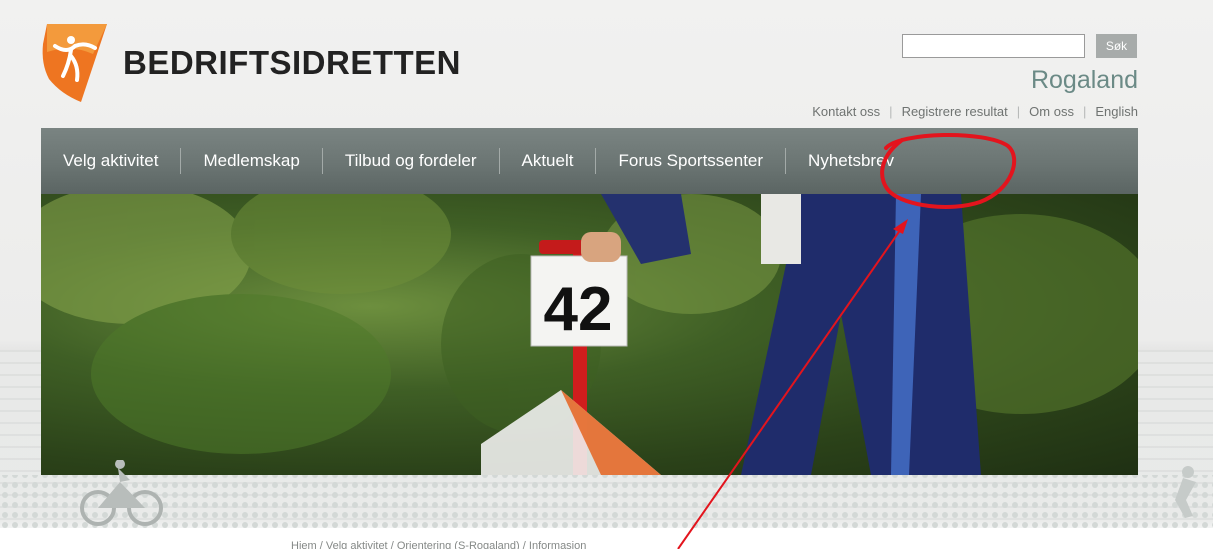 Image resolution: width=1213 pixels, height=549 pixels. Describe the element at coordinates (411, 161) in the screenshot. I see `nav-item-tilbud: Tilbud og fordeler` at that location.